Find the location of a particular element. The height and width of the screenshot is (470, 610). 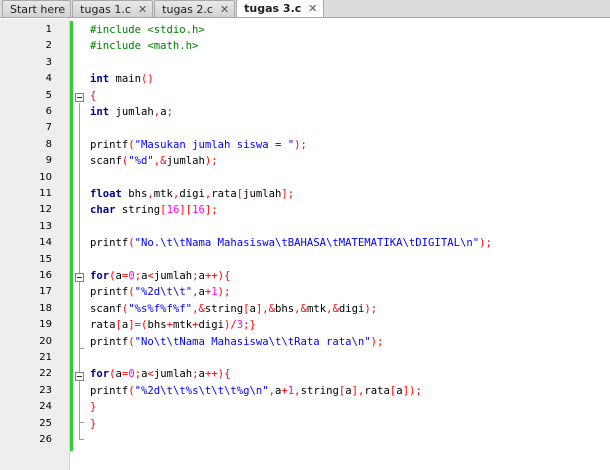

tab-label: Start here is located at coordinates (38, 9).